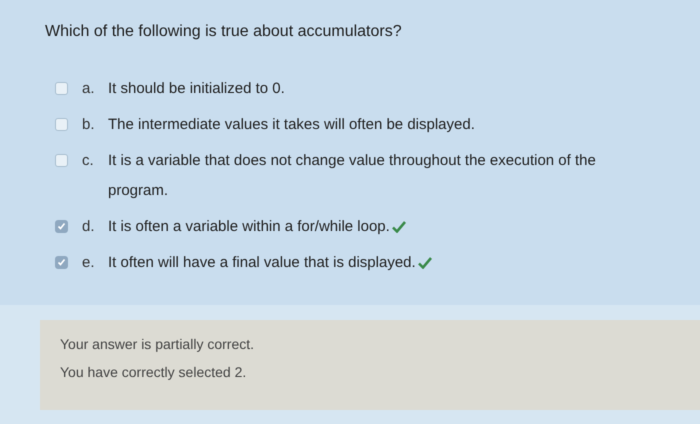 This screenshot has width=700, height=424. I want to click on feedback-text: You have correctly selected 2., so click(154, 372).